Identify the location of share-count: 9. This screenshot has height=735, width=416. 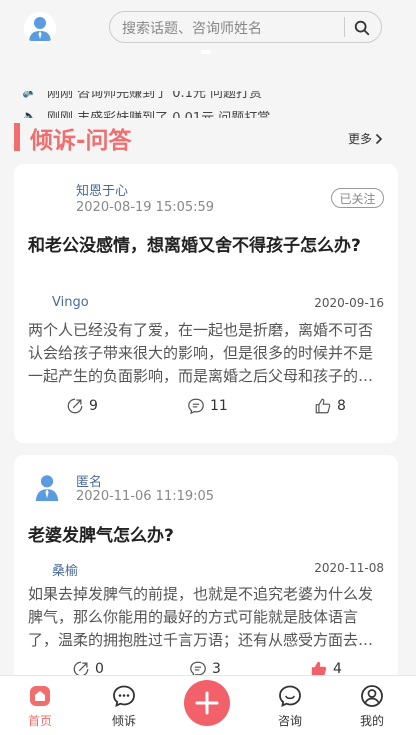
(93, 406).